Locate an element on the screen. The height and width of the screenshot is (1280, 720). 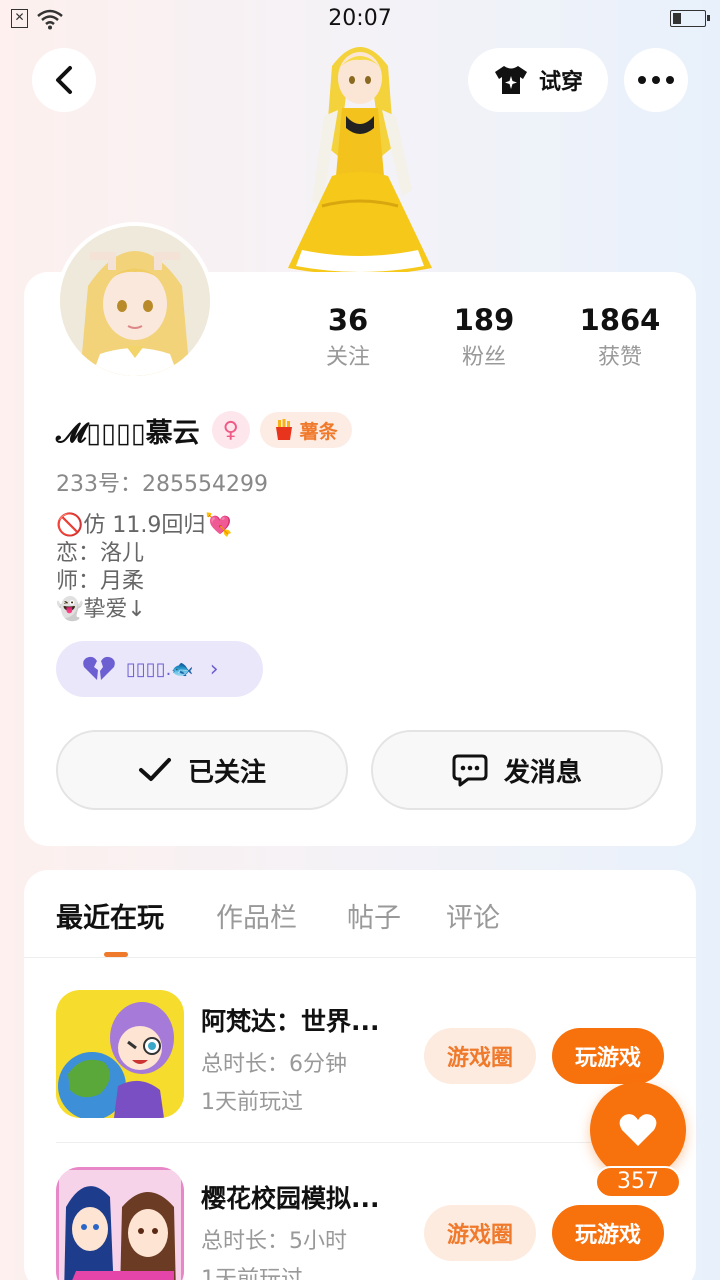
user-id: 233号：285554299 is located at coordinates (162, 484).